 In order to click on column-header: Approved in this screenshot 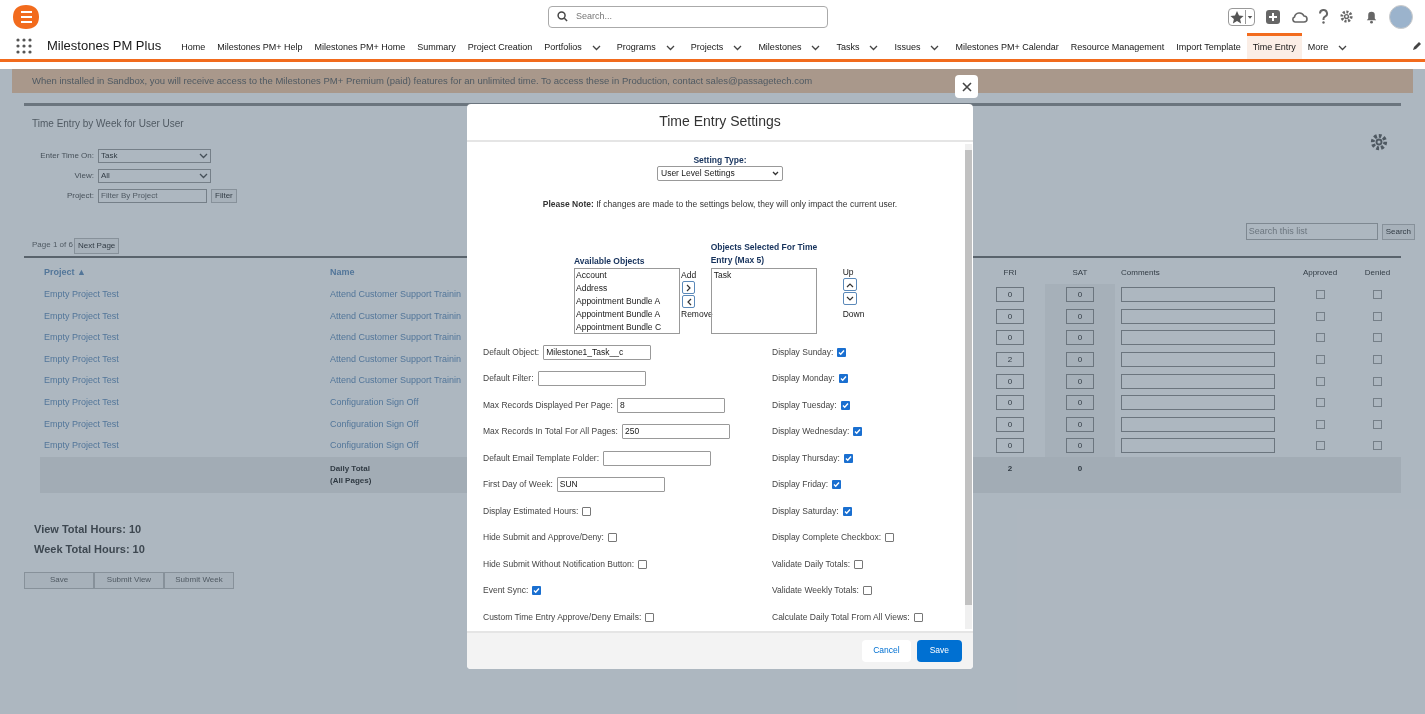, I will do `click(1320, 273)`.